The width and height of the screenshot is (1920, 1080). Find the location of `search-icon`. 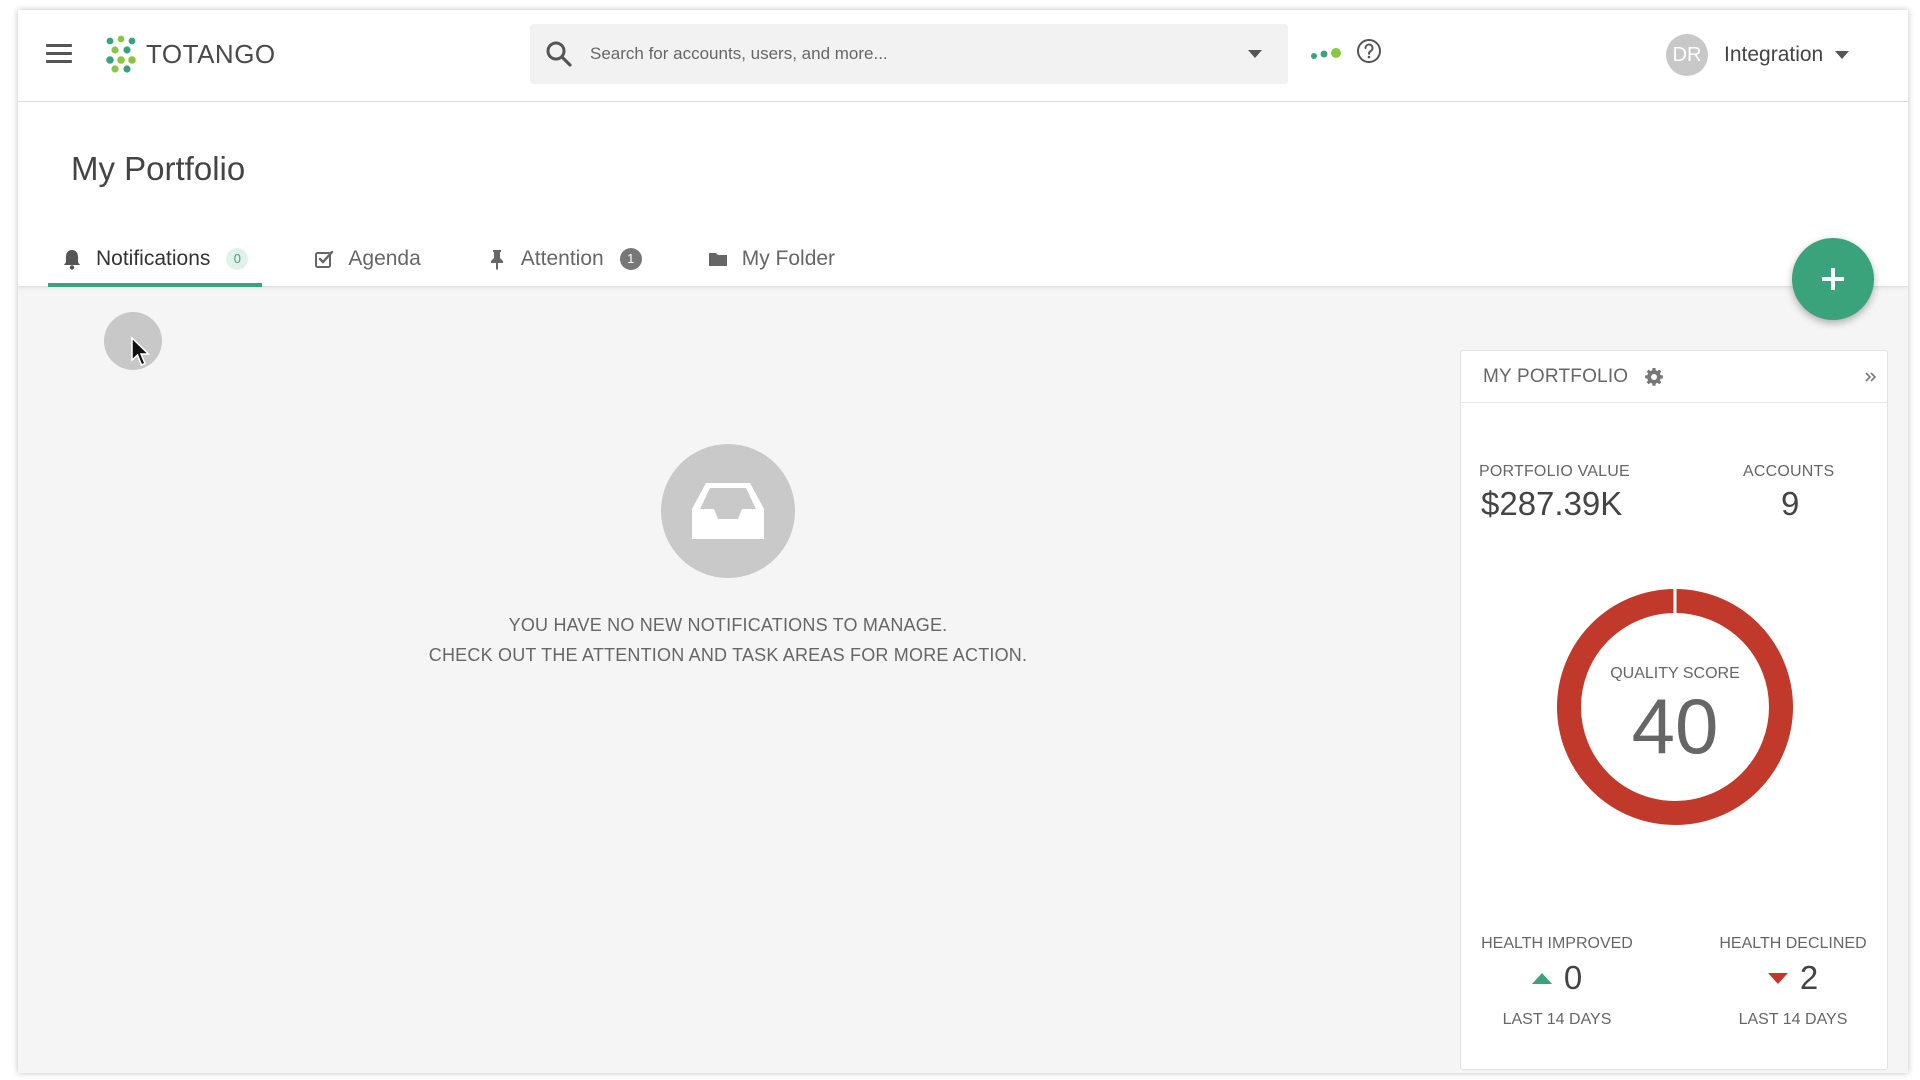

search-icon is located at coordinates (559, 54).